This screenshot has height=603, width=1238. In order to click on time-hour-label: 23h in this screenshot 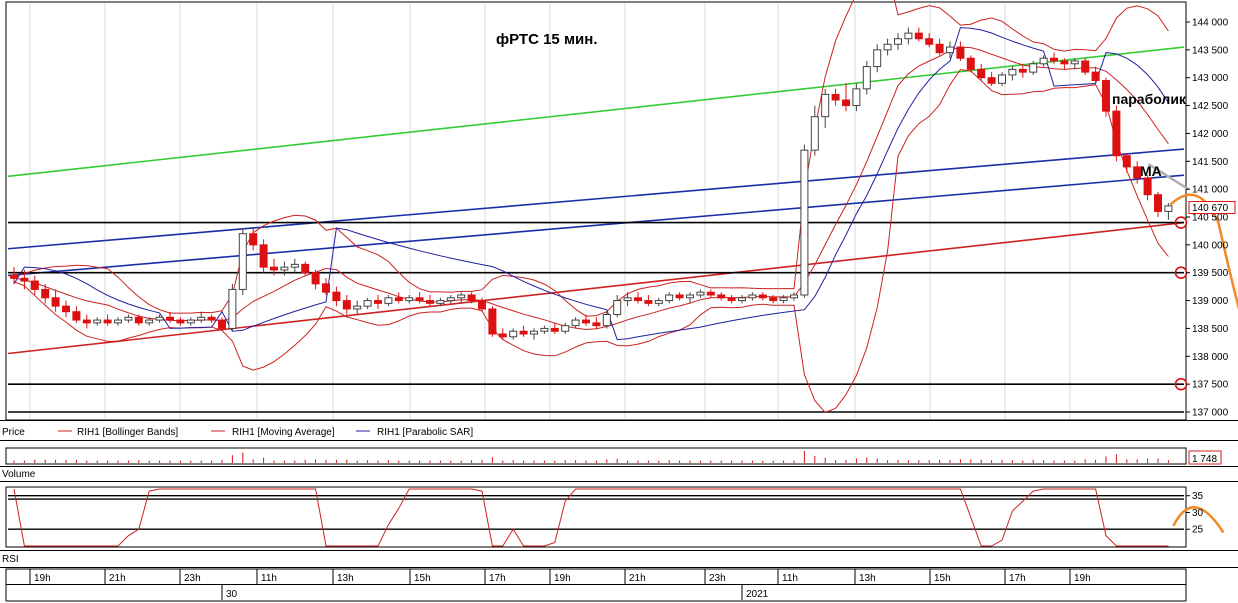, I will do `click(717, 578)`.